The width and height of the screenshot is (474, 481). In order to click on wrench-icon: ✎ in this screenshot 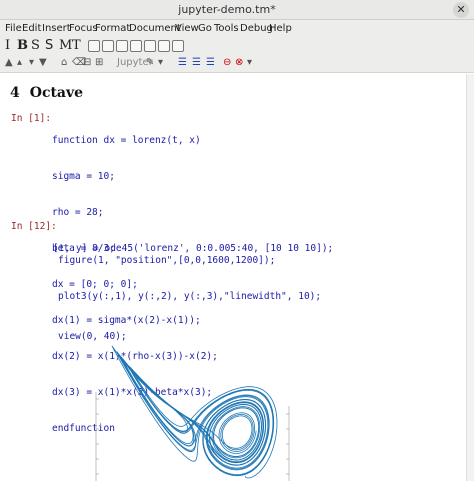, I will do `click(150, 62)`.